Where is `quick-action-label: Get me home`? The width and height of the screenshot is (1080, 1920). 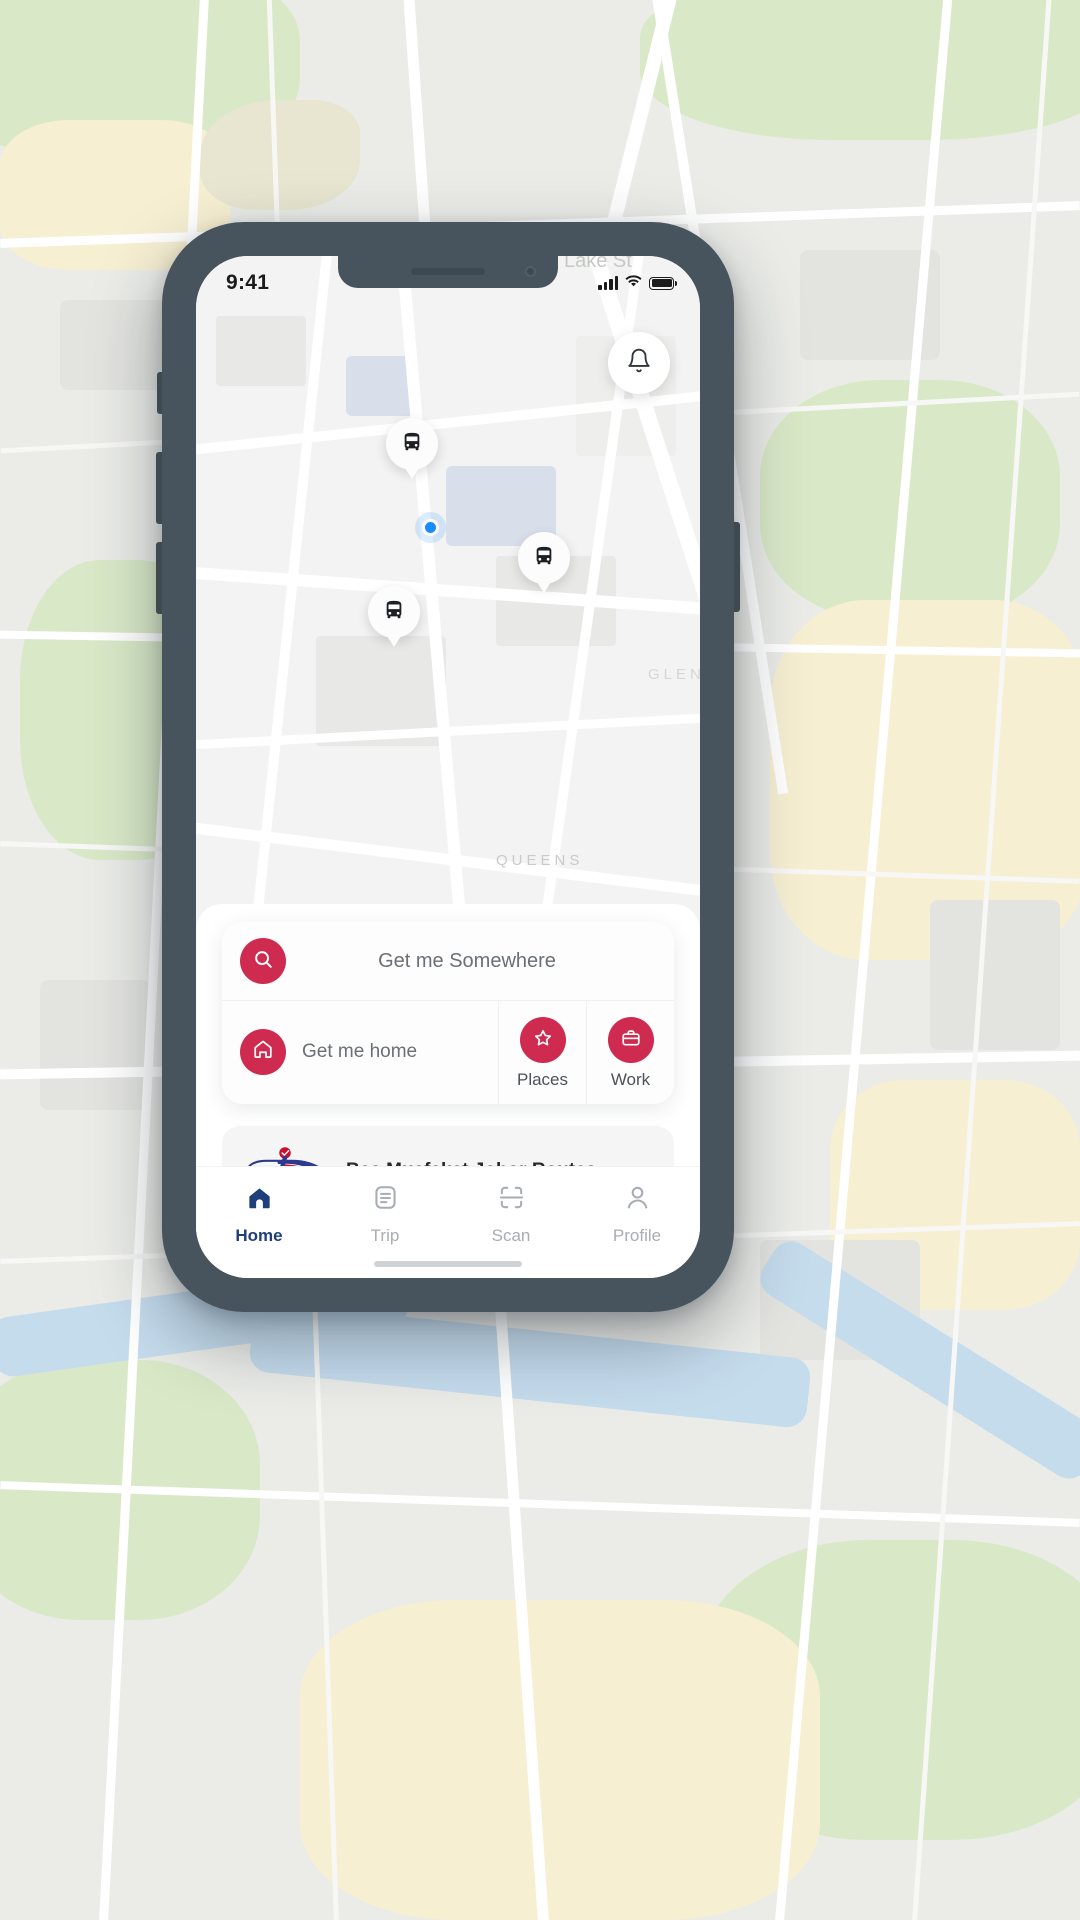 quick-action-label: Get me home is located at coordinates (360, 1051).